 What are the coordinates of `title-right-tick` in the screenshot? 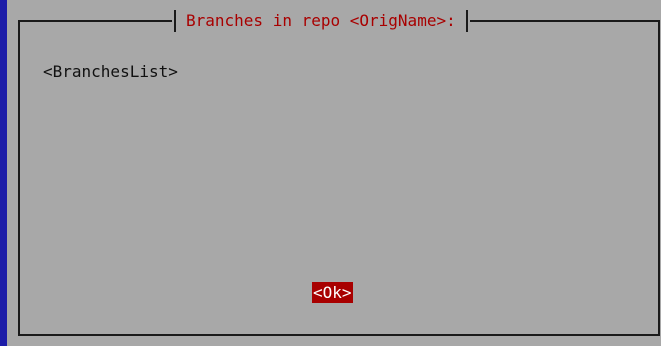 It's located at (466, 21).